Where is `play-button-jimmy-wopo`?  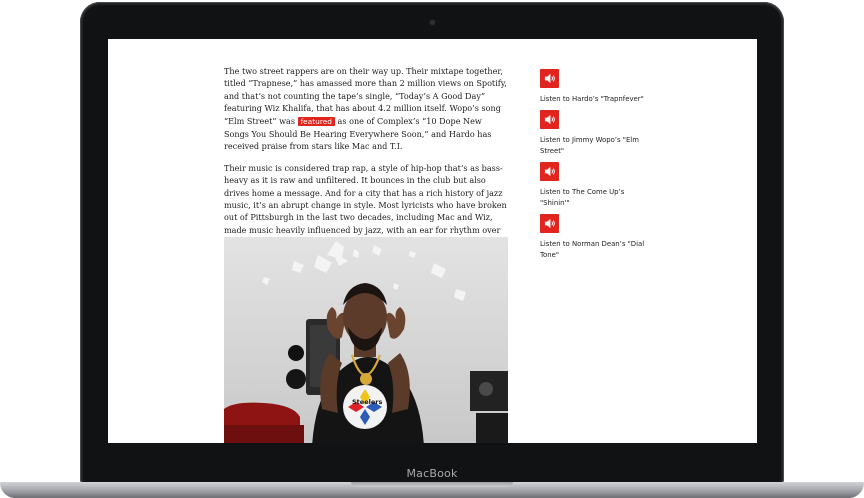
play-button-jimmy-wopo is located at coordinates (549, 119).